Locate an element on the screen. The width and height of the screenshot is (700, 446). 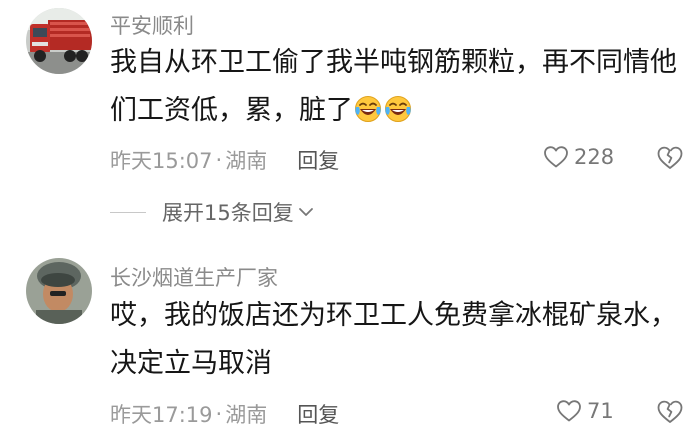
comment-meta: 昨天17:19 · 湖南 回复 is located at coordinates (224, 414).